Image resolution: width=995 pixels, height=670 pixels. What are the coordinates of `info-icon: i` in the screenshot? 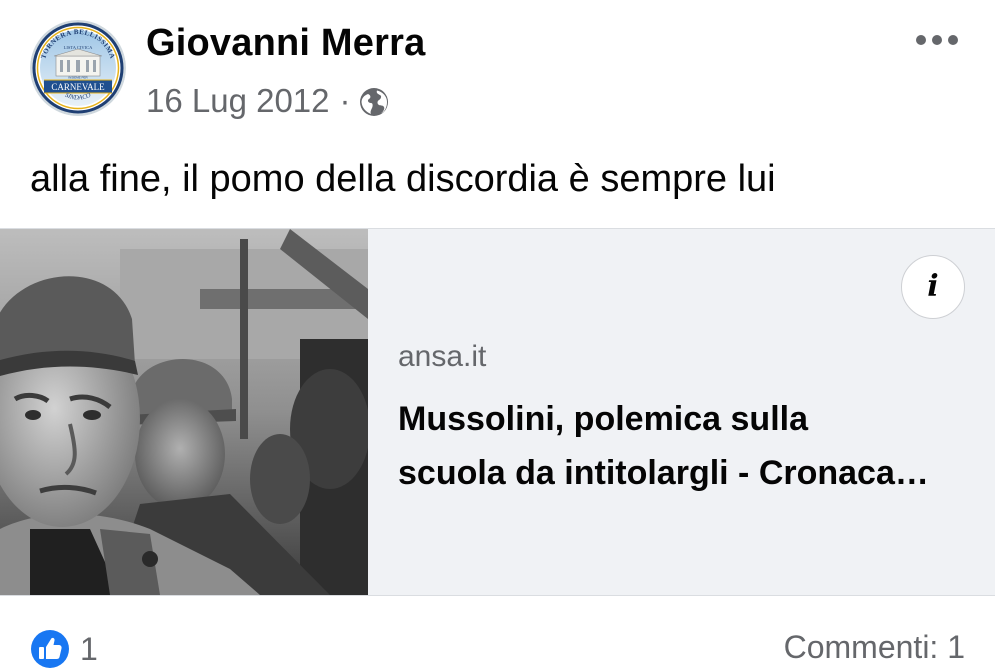 It's located at (933, 286).